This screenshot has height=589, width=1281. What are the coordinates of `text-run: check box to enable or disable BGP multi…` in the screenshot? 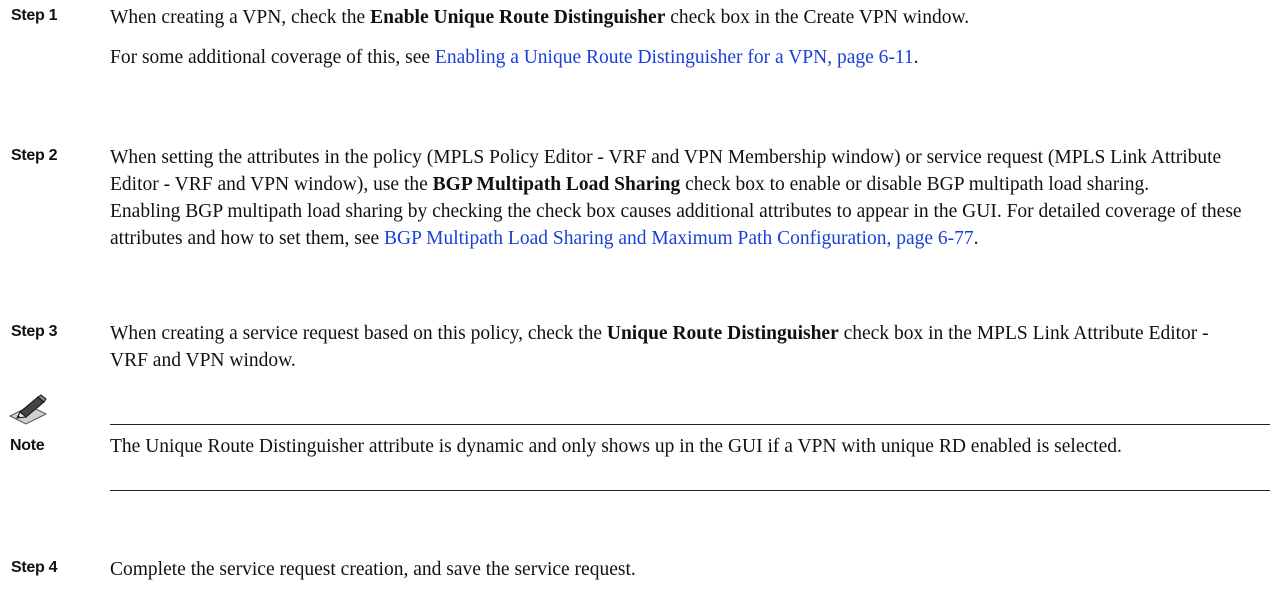 It's located at (915, 184).